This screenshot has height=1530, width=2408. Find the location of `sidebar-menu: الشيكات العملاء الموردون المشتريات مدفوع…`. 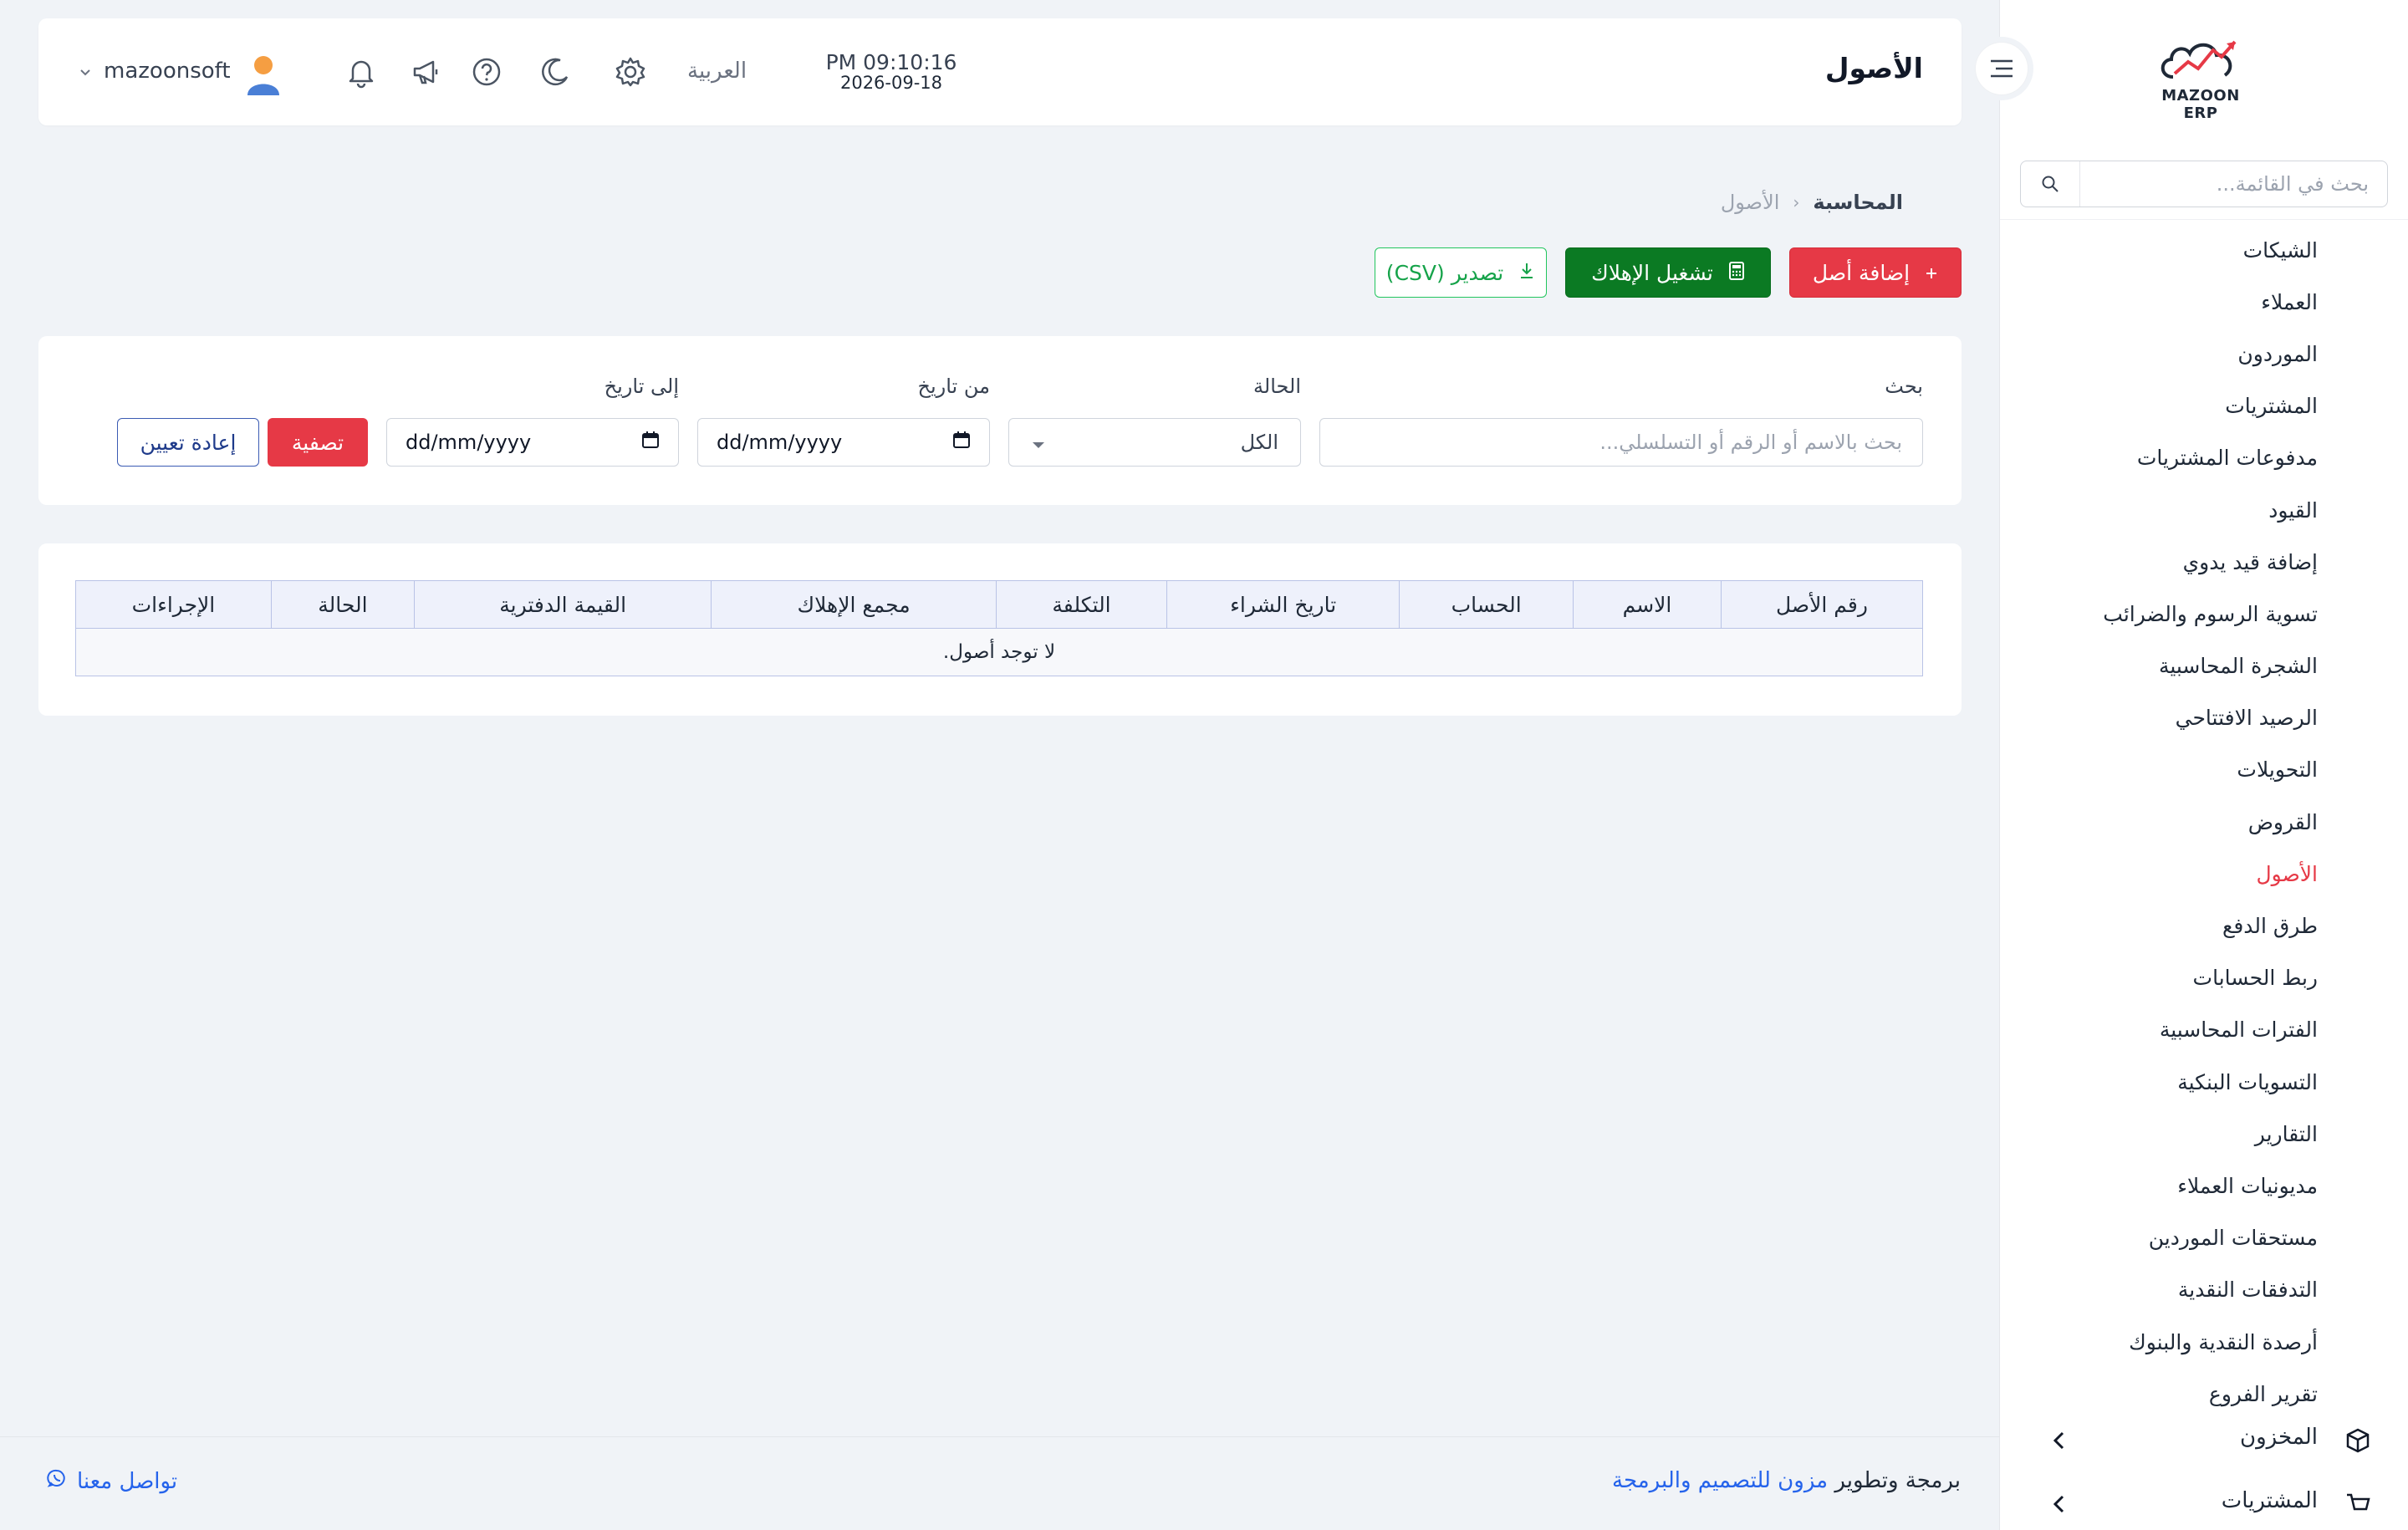

sidebar-menu: الشيكات العملاء الموردون المشتريات مدفوع… is located at coordinates (2163, 822).